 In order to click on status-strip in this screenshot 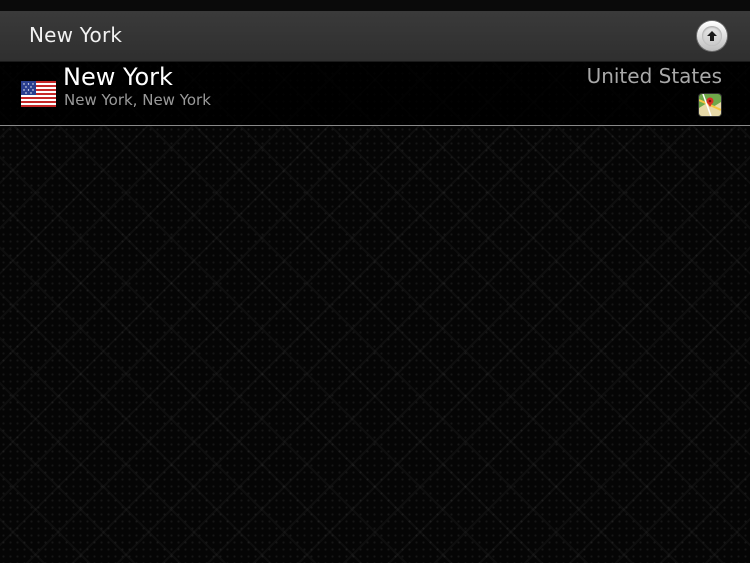, I will do `click(375, 5)`.